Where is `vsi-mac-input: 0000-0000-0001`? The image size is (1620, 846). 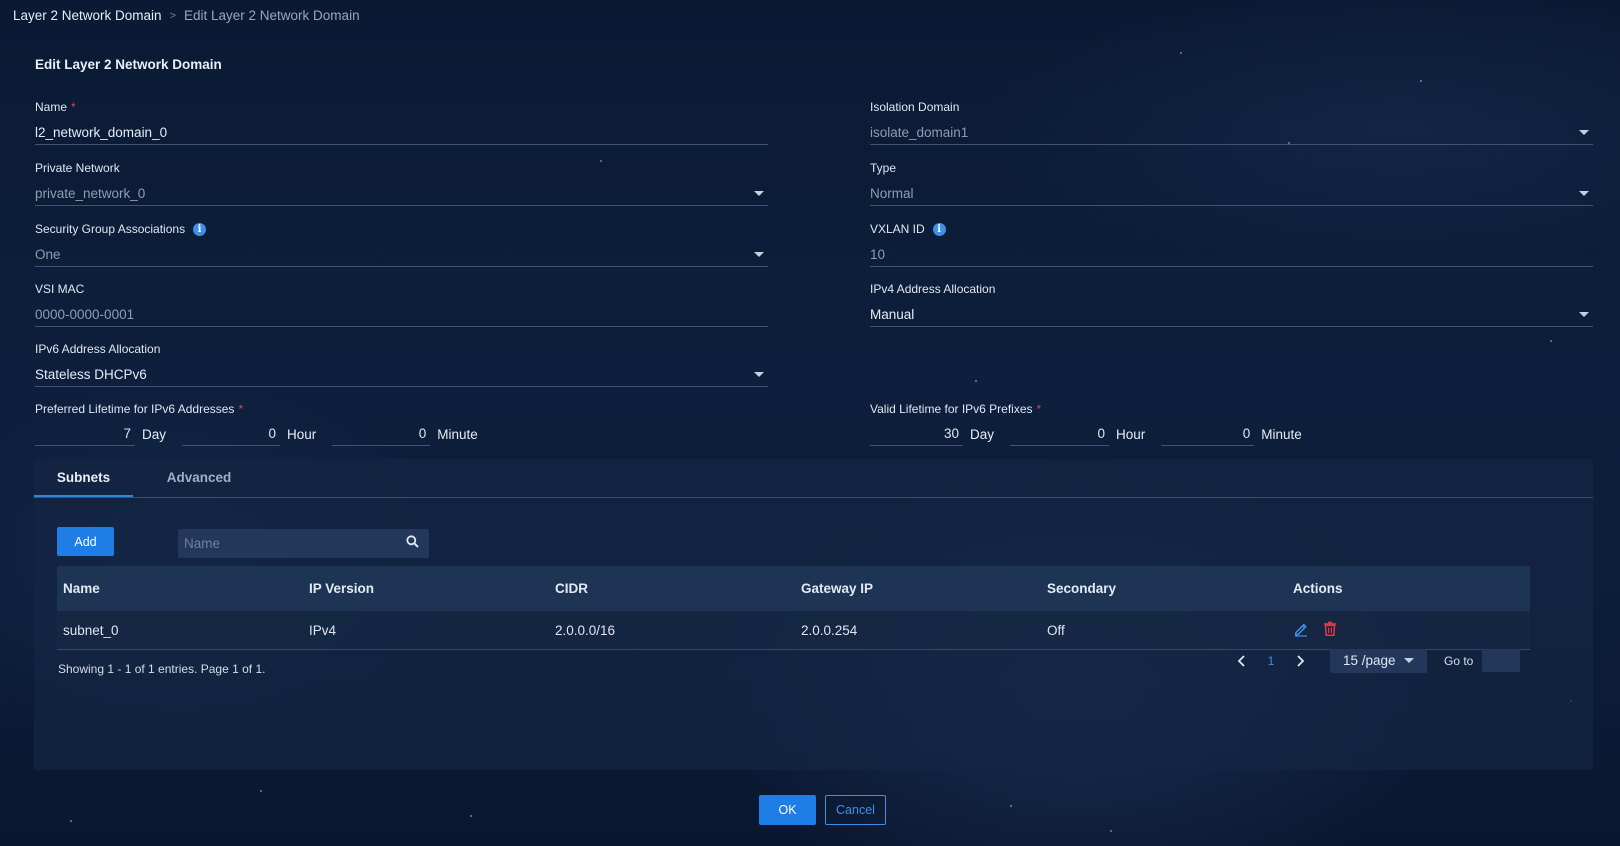 vsi-mac-input: 0000-0000-0001 is located at coordinates (401, 314).